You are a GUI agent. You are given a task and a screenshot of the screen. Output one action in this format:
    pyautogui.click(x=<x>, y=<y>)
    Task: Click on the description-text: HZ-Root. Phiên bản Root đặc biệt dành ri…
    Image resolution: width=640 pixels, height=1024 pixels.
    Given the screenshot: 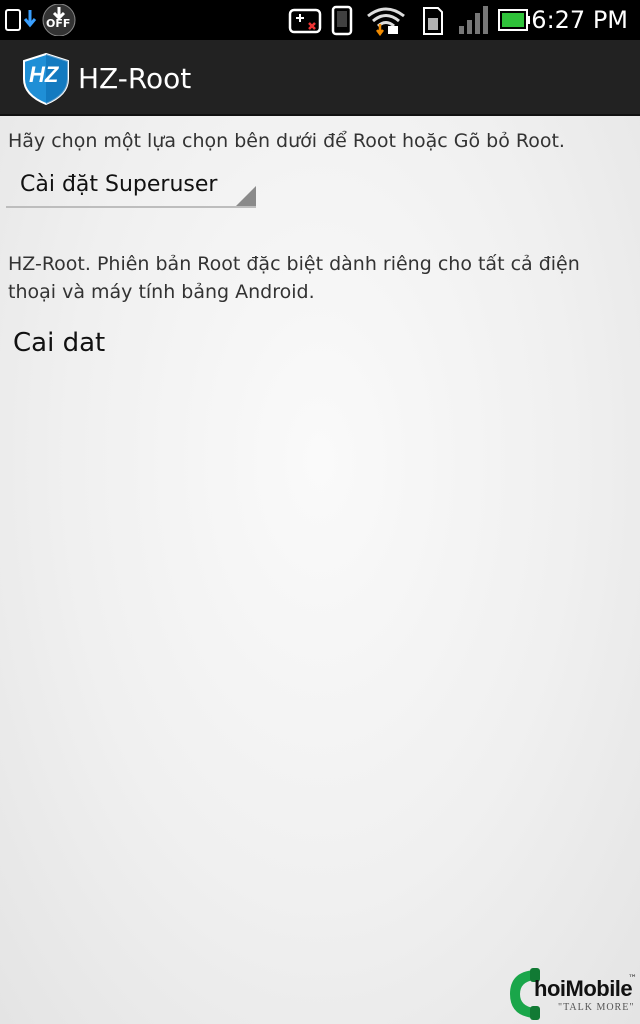 What is the action you would take?
    pyautogui.click(x=294, y=278)
    